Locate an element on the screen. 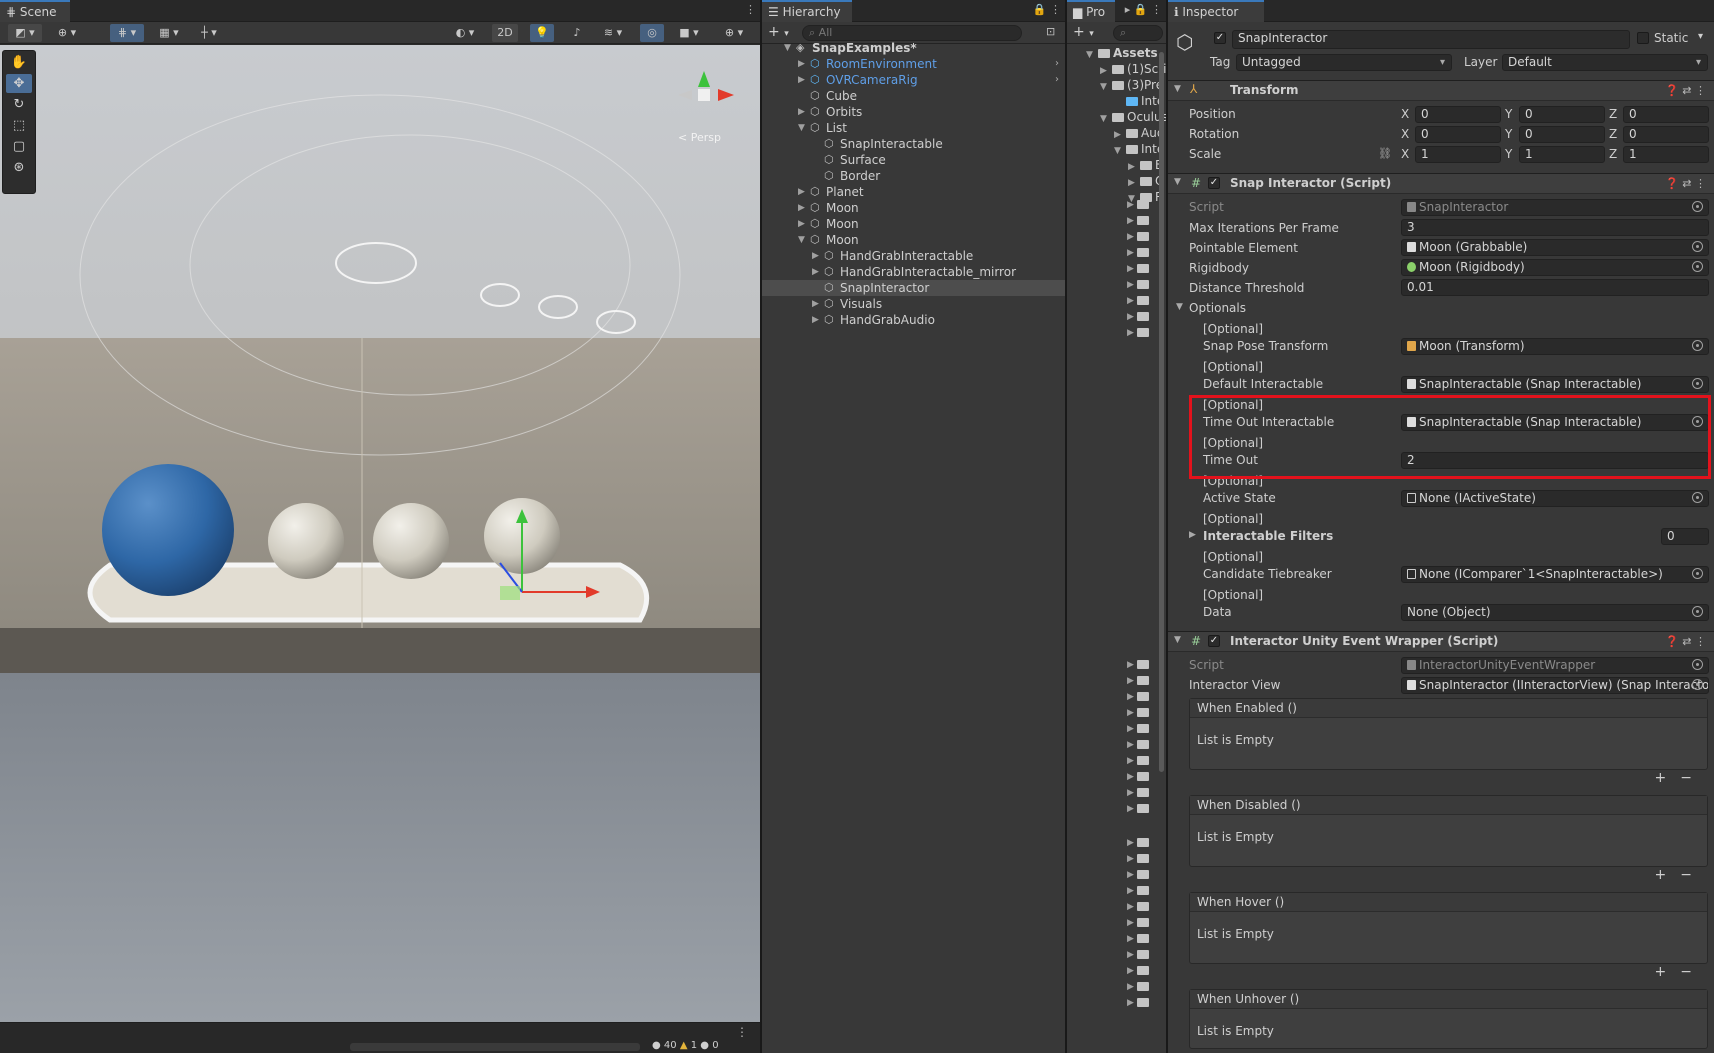 The image size is (1714, 1053). tab-inspector: ℹ Inspector is located at coordinates (1216, 11).